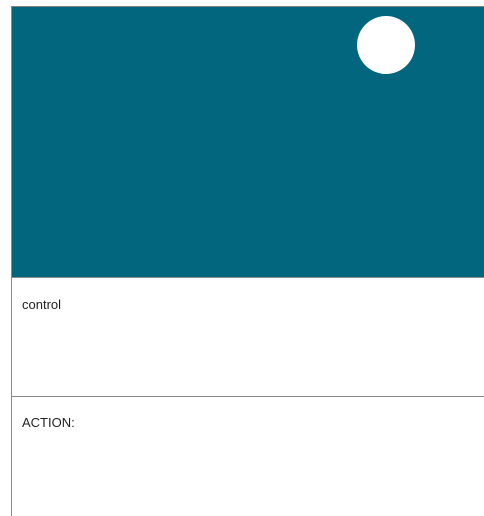 The width and height of the screenshot is (484, 516). I want to click on divider-middle, so click(248, 396).